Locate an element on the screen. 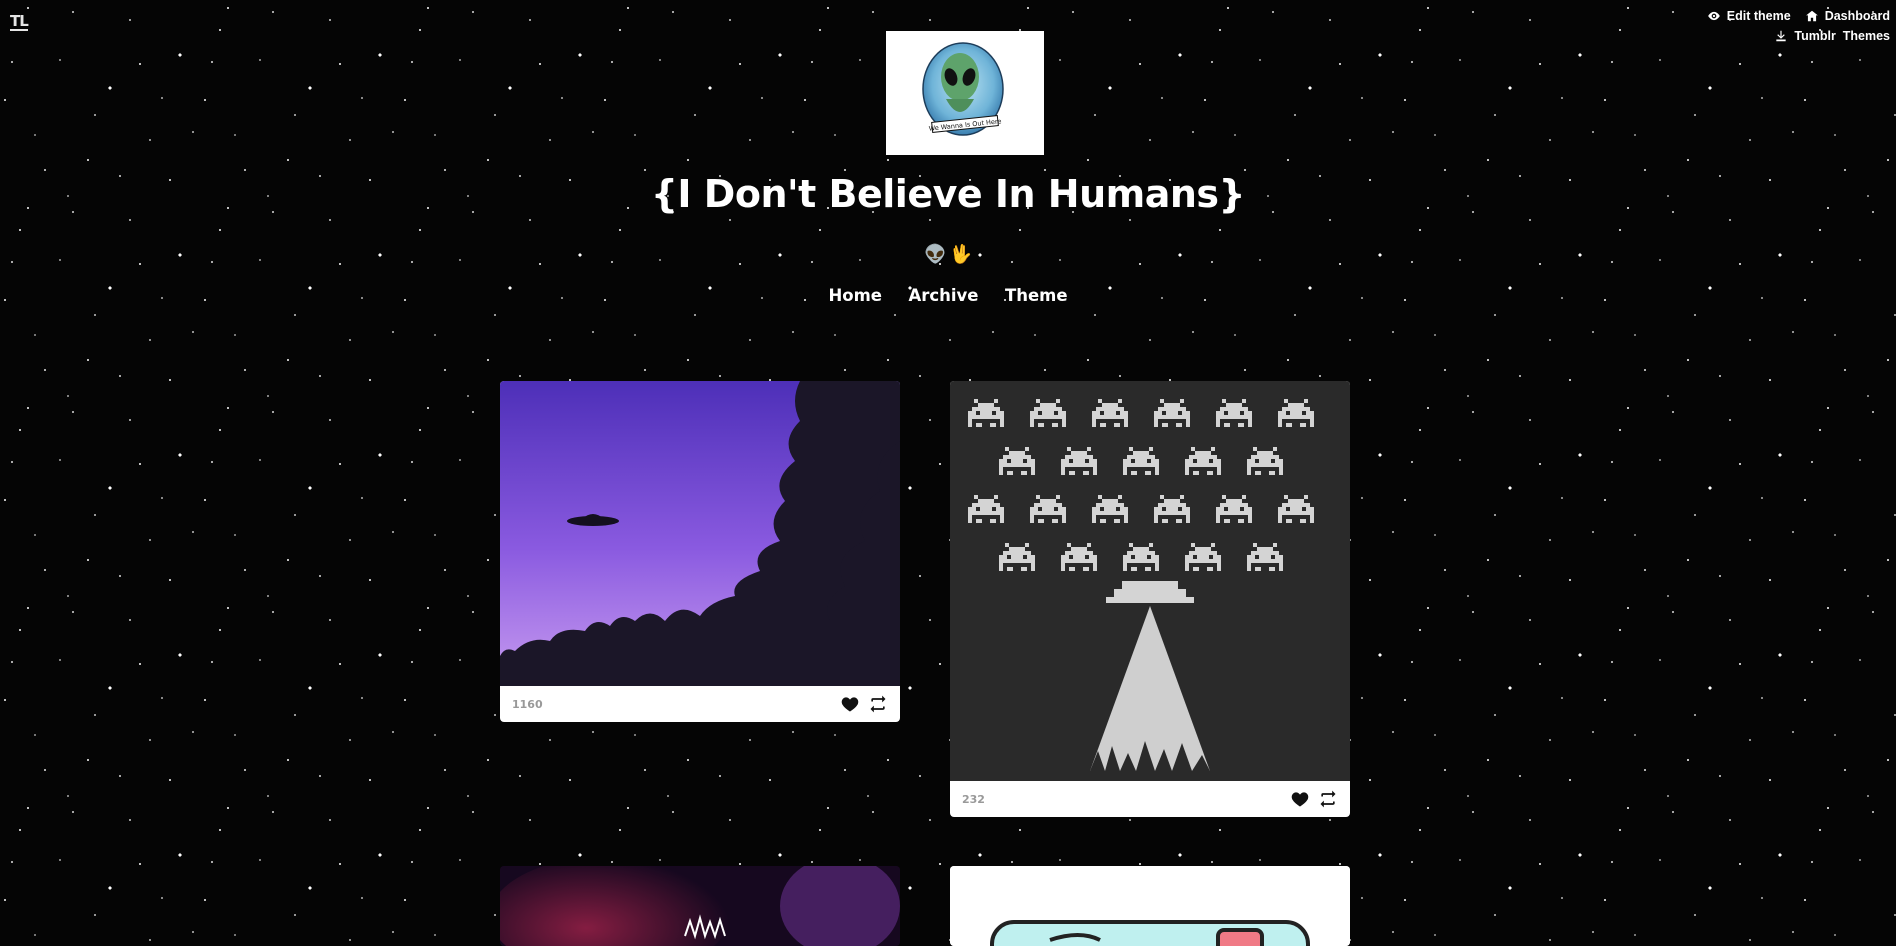  photo-post: 1160 is located at coordinates (700, 551).